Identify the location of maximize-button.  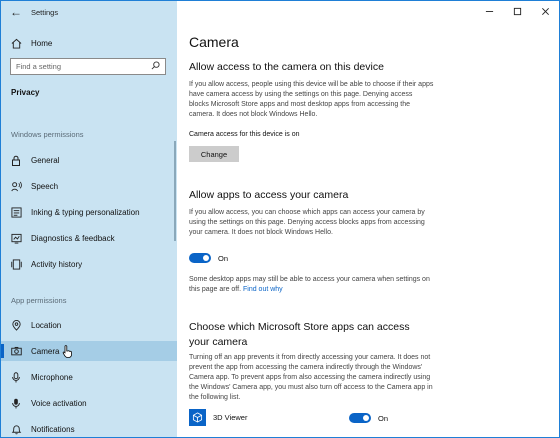
(517, 11).